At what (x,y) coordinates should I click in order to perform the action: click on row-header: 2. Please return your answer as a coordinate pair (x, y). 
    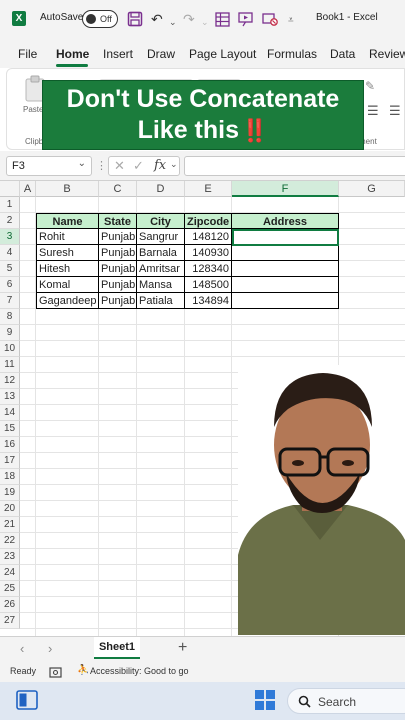
    Looking at the image, I should click on (10, 221).